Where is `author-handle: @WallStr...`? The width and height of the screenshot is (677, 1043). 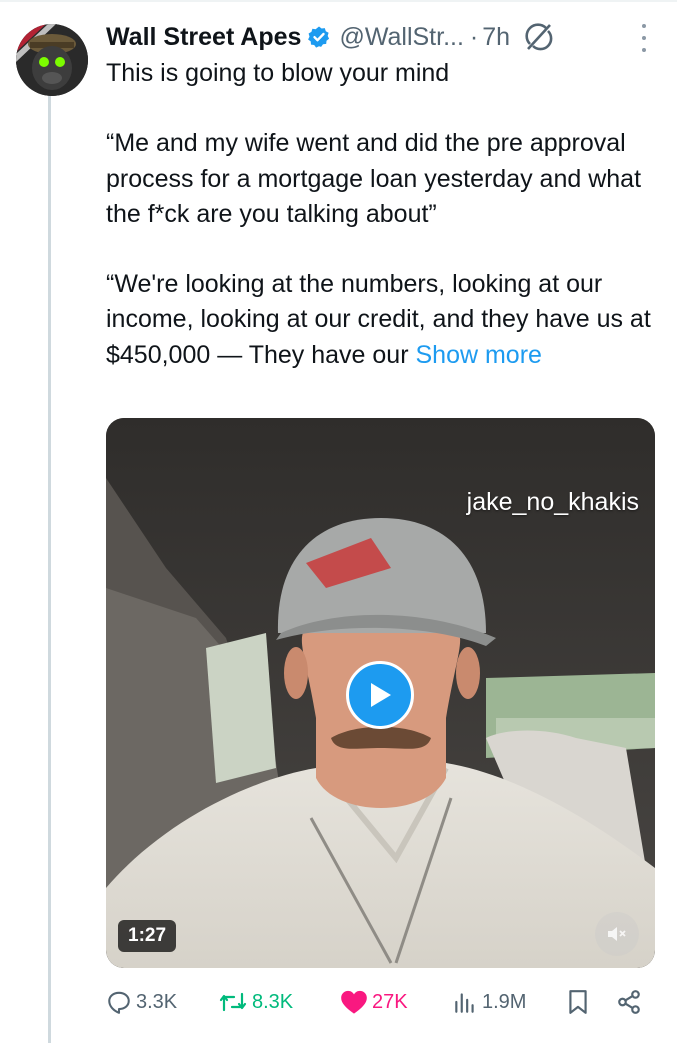
author-handle: @WallStr... is located at coordinates (401, 37).